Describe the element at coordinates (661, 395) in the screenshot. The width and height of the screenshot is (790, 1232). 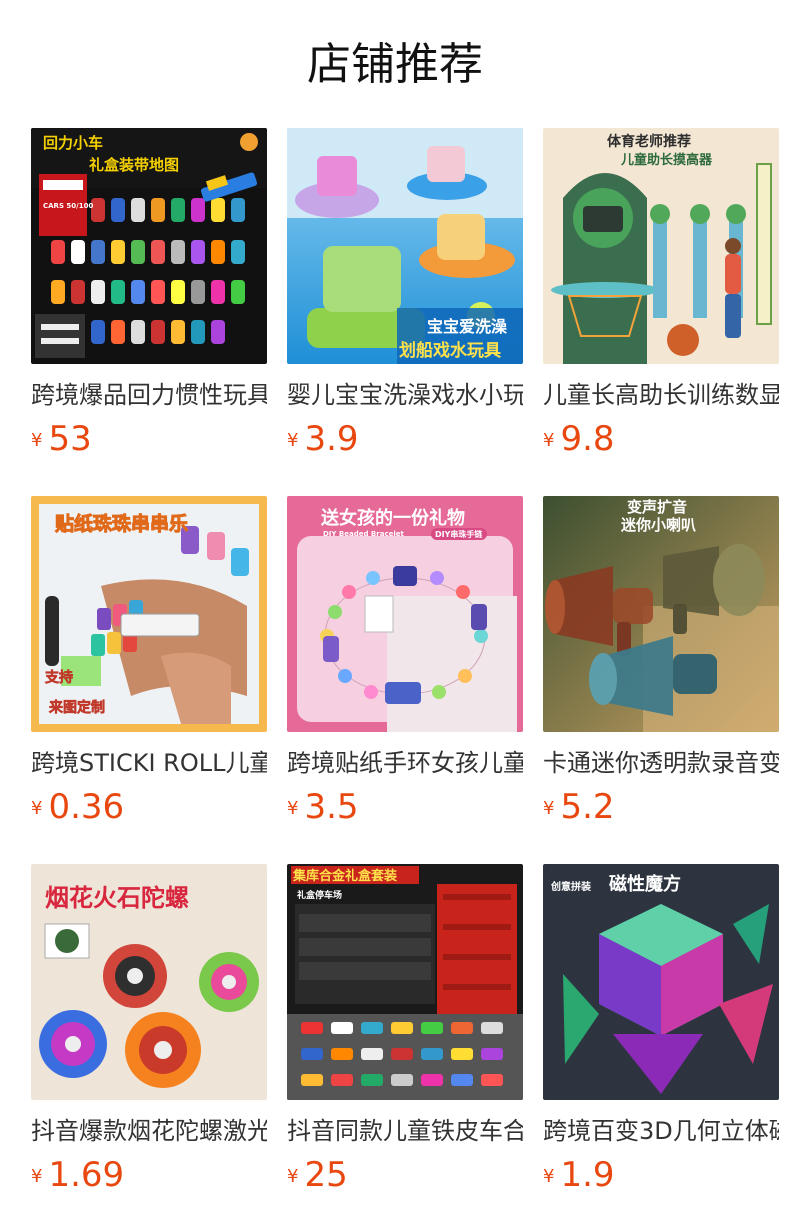
I see `product-name: 儿童长高助长训练数显摸高器` at that location.